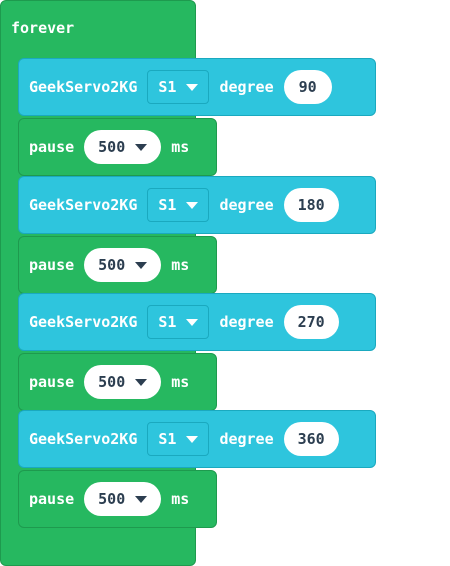 Image resolution: width=450 pixels, height=566 pixels. I want to click on forever-label: forever, so click(43, 28).